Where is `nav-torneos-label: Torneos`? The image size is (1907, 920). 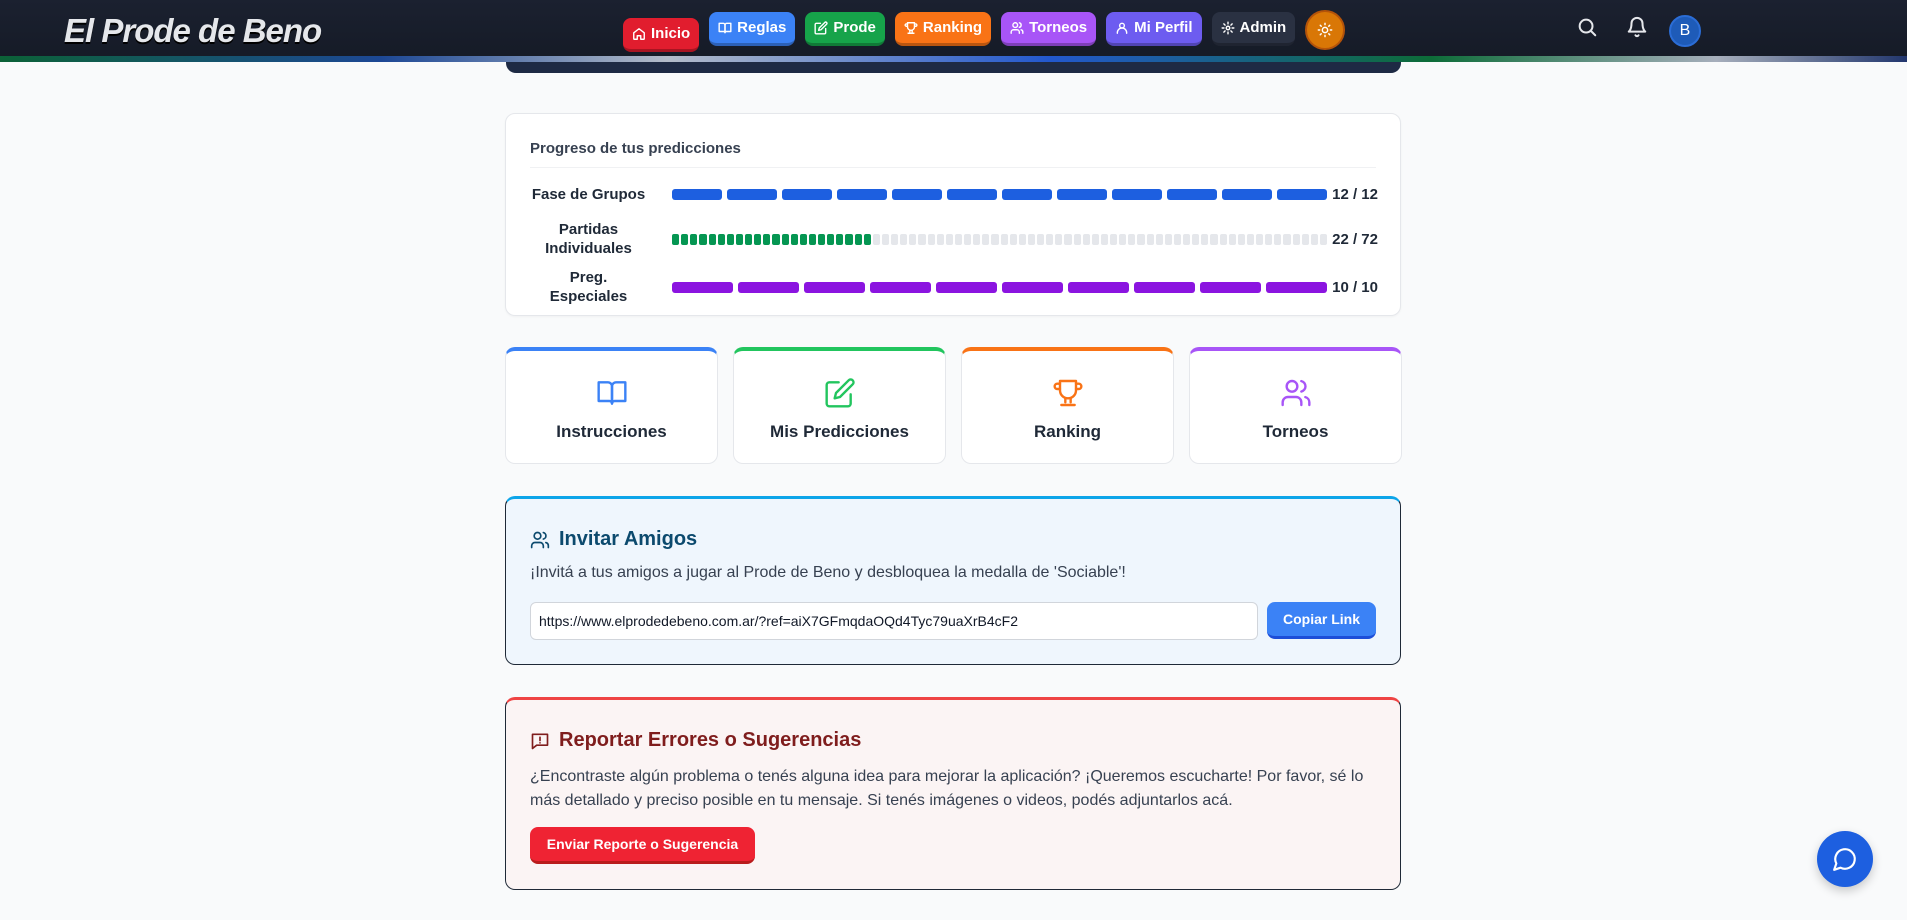
nav-torneos-label: Torneos is located at coordinates (1058, 27).